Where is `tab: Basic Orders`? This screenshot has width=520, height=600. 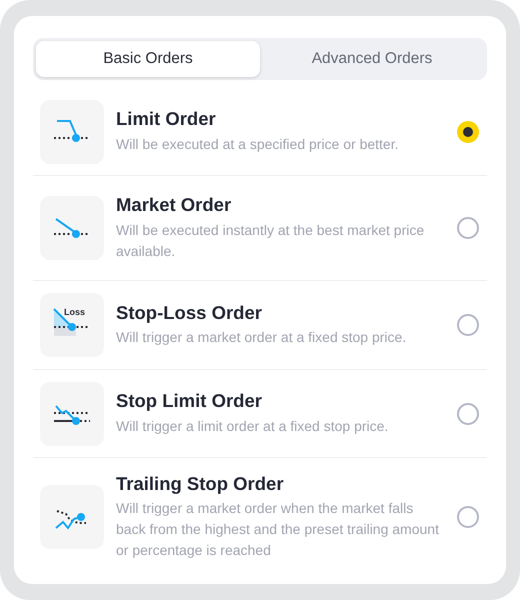
tab: Basic Orders is located at coordinates (148, 59).